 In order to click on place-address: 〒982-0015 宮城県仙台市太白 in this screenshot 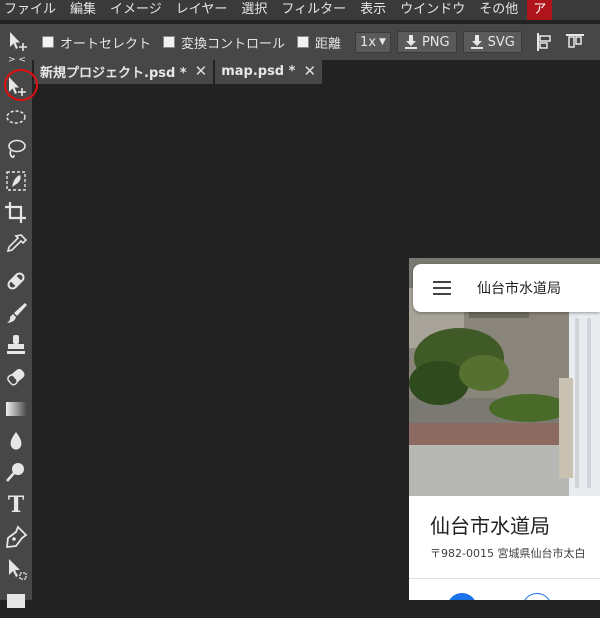, I will do `click(508, 553)`.